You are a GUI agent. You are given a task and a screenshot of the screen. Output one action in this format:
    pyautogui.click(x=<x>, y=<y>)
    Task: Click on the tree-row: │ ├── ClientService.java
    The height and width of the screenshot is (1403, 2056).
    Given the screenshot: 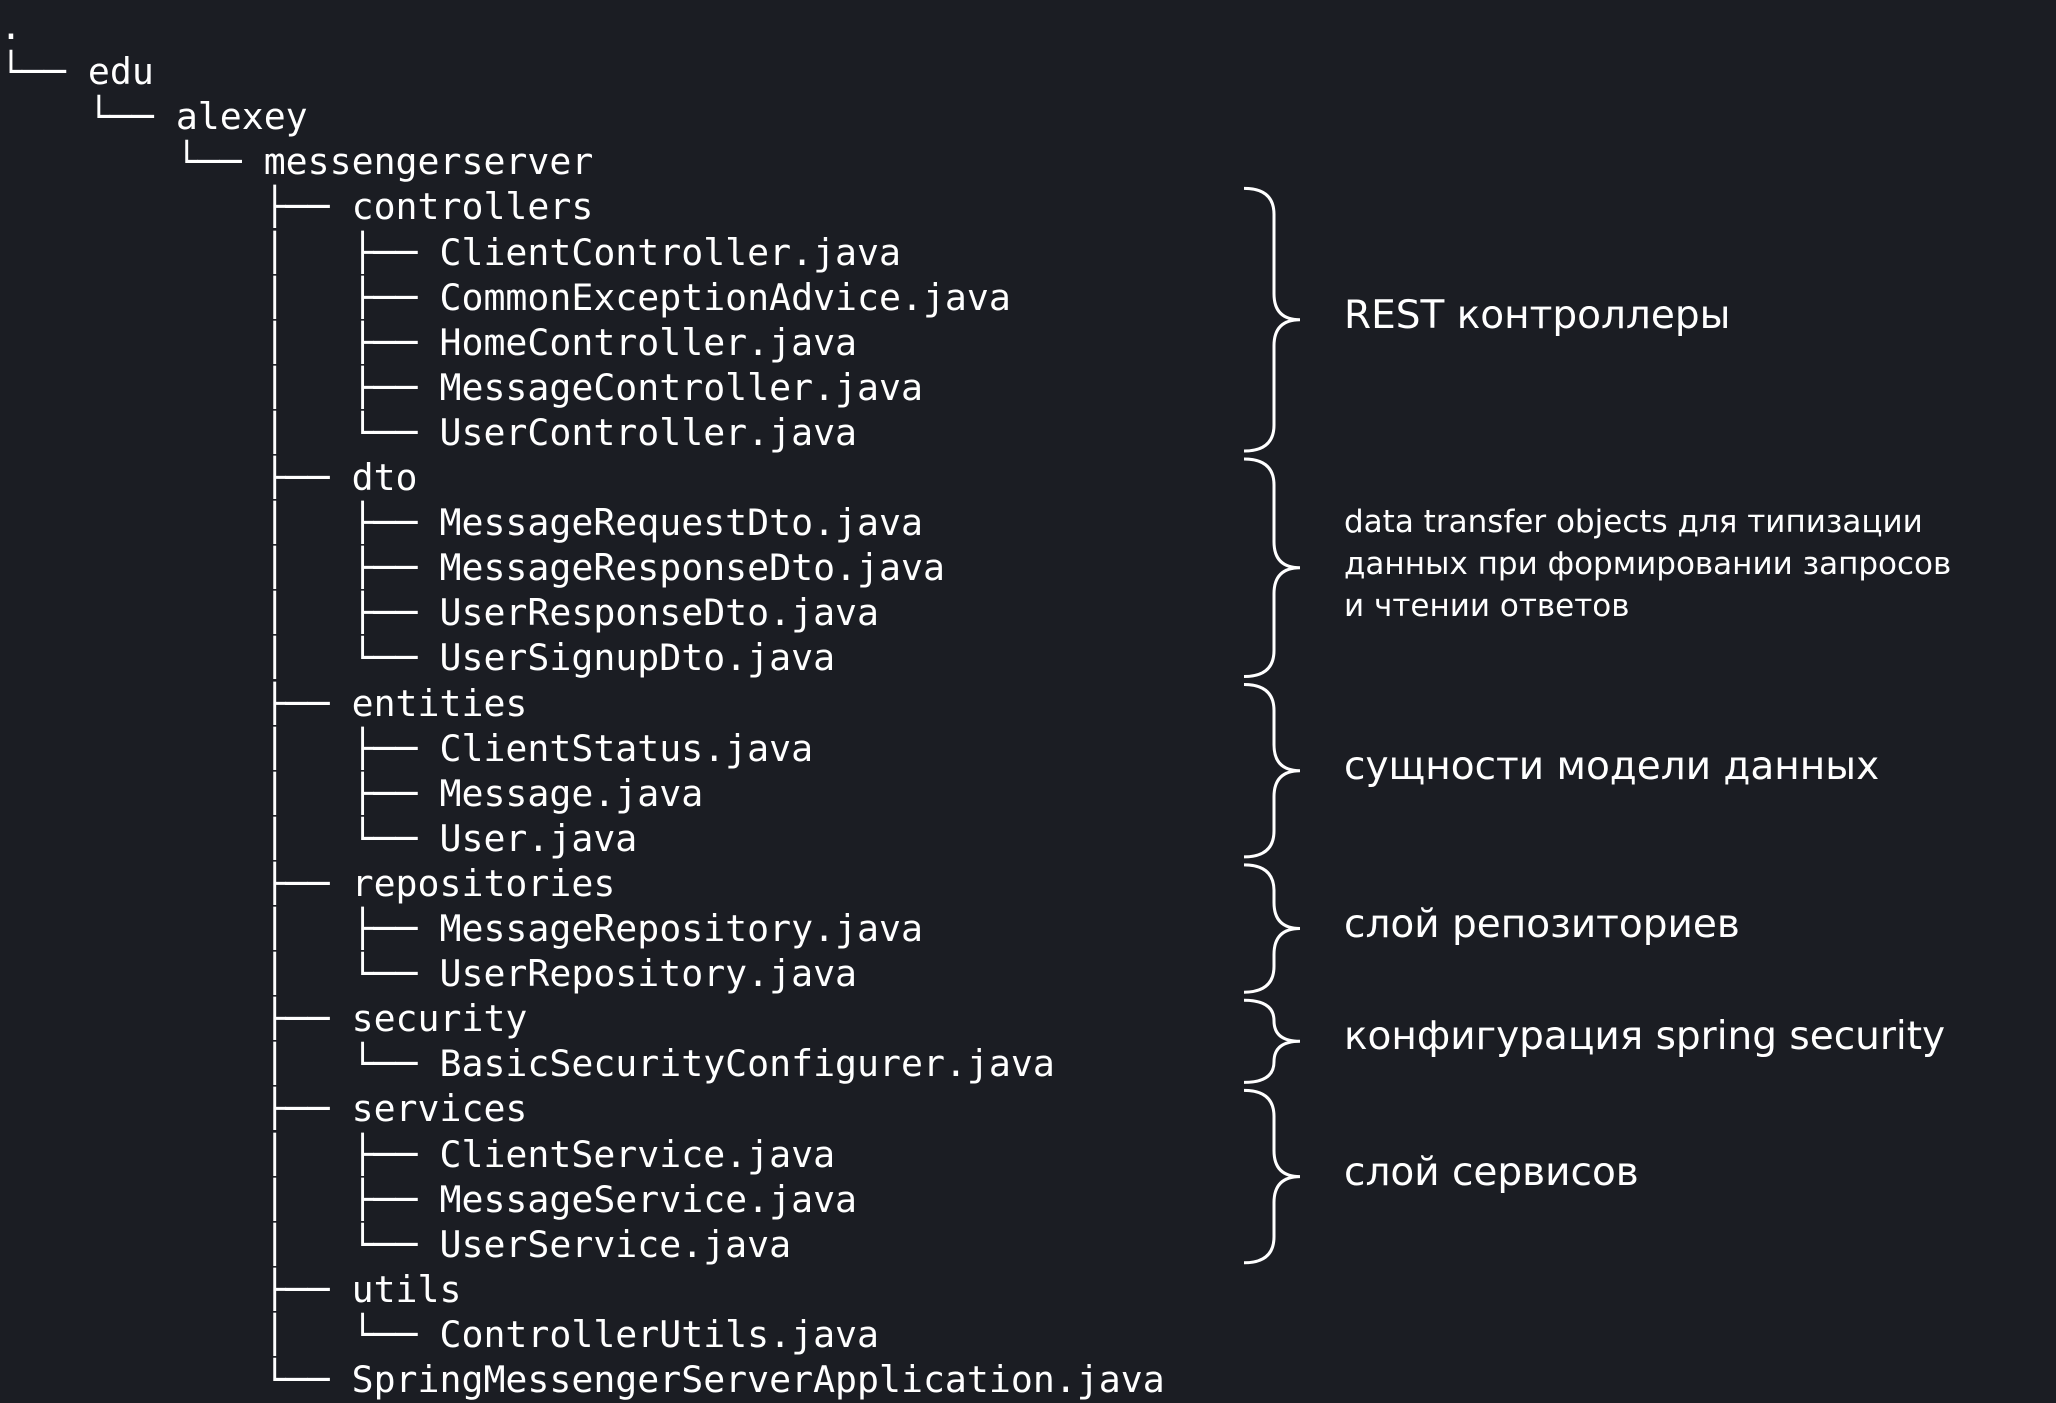 What is the action you would take?
    pyautogui.click(x=417, y=1154)
    